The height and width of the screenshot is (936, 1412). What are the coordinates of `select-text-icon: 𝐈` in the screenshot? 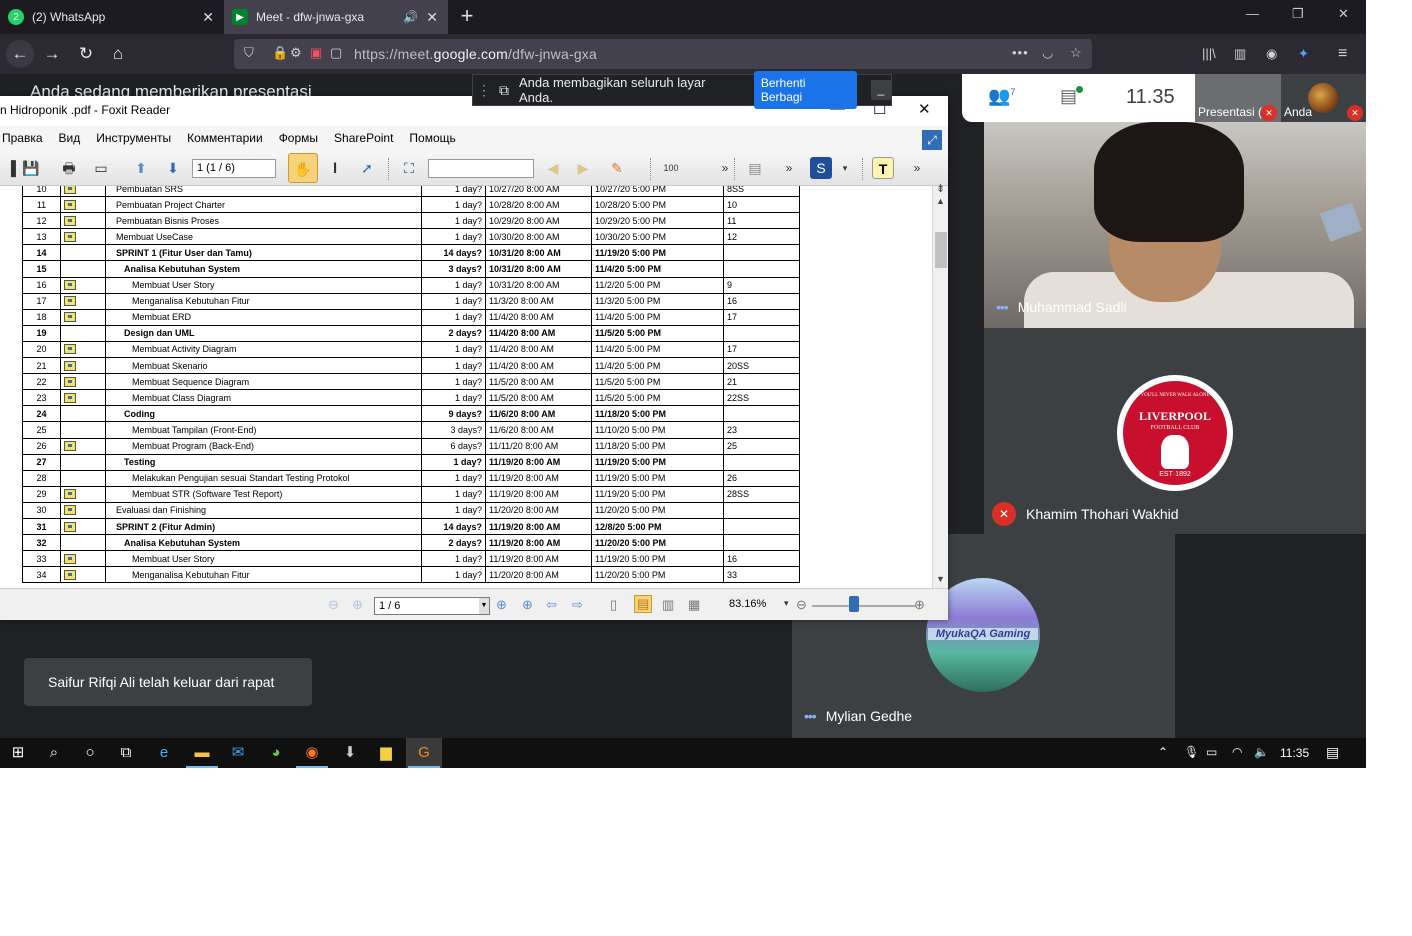 It's located at (335, 168).